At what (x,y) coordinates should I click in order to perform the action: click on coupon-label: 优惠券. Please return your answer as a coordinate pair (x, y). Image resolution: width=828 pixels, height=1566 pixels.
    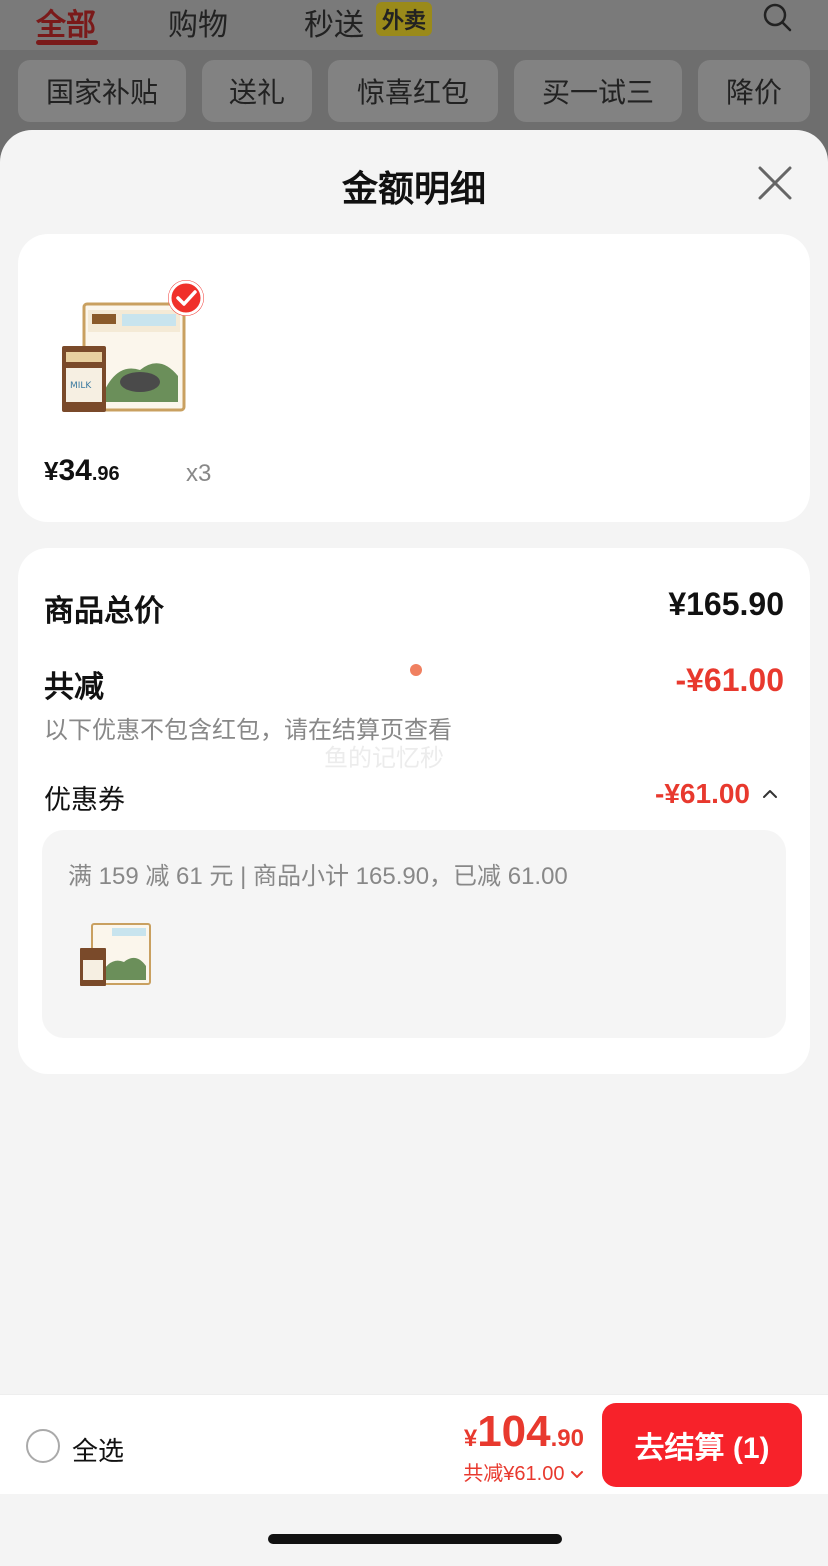
    Looking at the image, I should click on (84, 800).